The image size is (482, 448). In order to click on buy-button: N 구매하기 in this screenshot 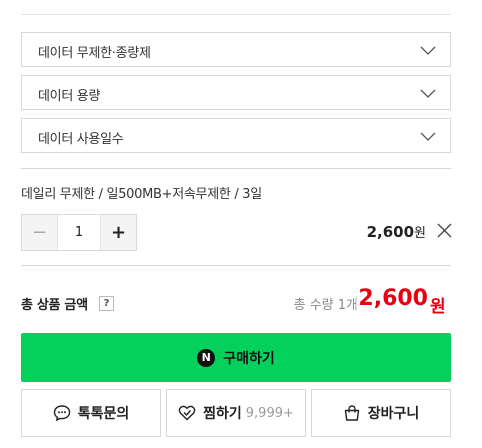, I will do `click(236, 357)`.